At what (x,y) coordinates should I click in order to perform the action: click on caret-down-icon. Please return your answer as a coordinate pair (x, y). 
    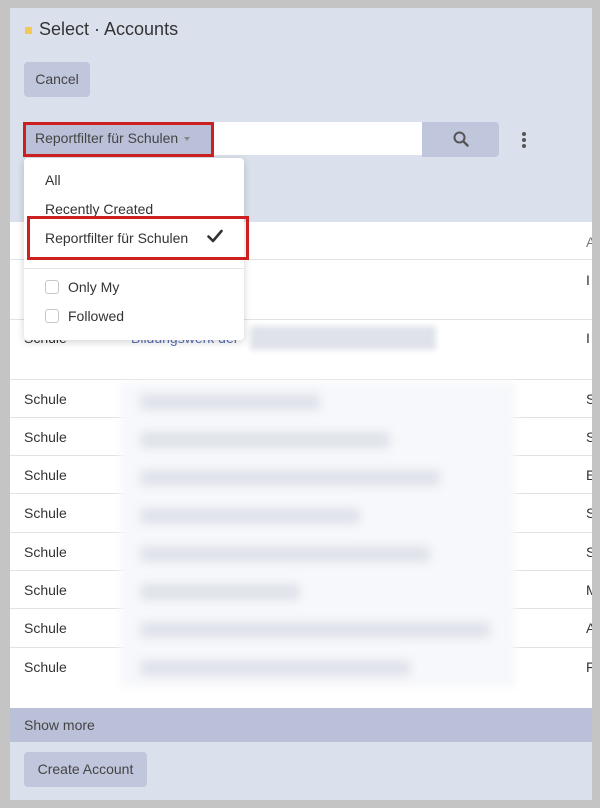
    Looking at the image, I should click on (187, 139).